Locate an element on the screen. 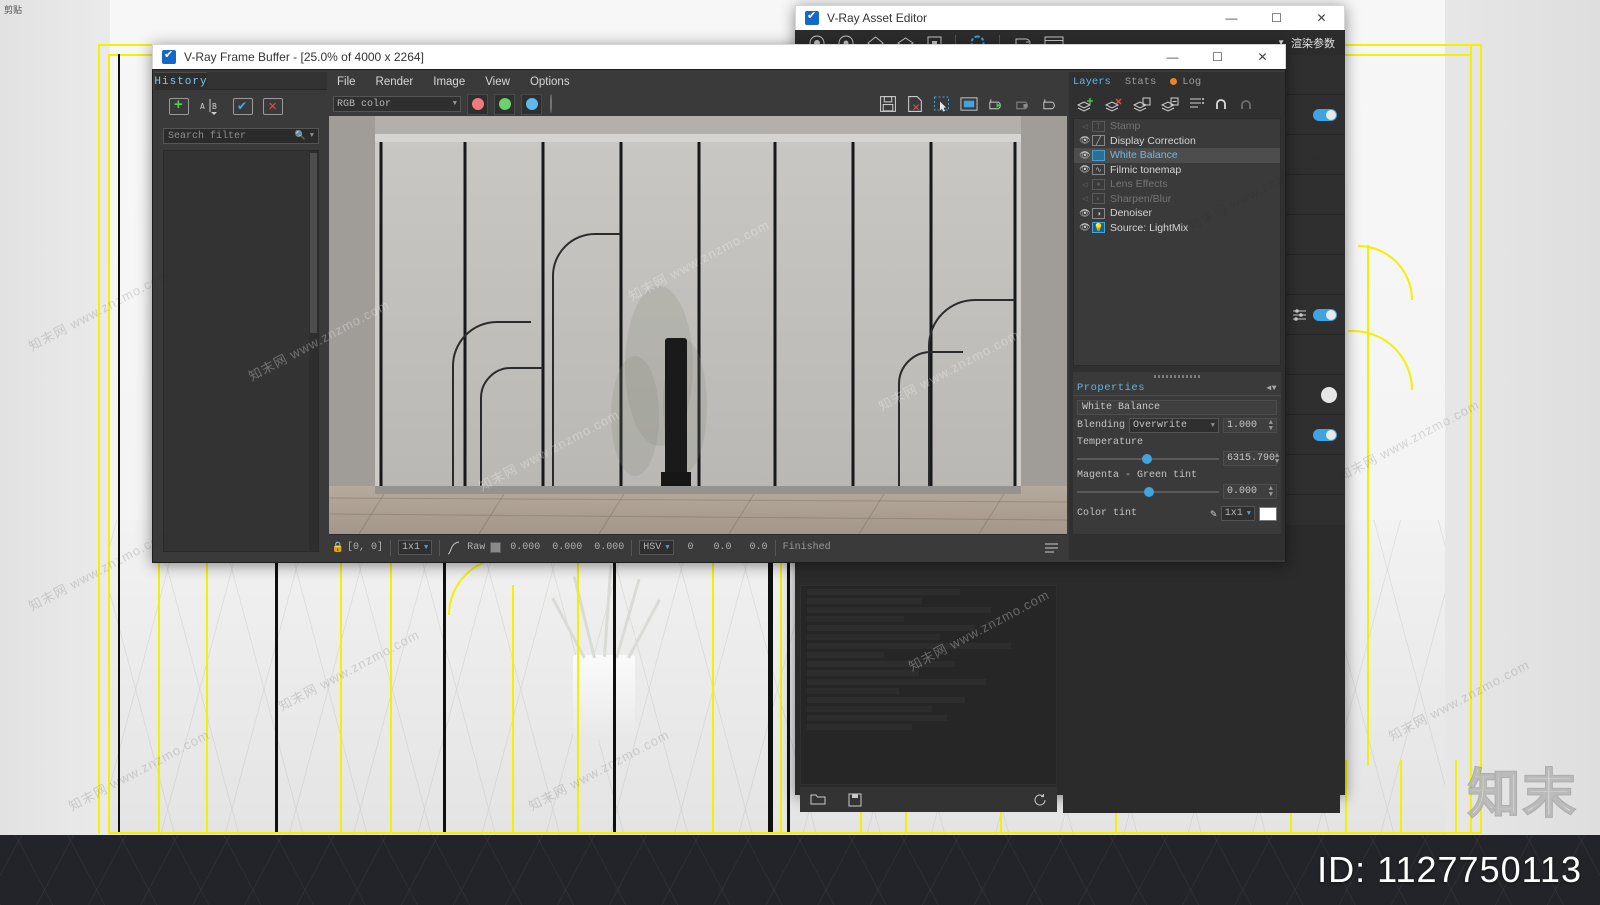 The image size is (1600, 905). layer-row-stamp: ⏿ T Stamp is located at coordinates (1177, 126).